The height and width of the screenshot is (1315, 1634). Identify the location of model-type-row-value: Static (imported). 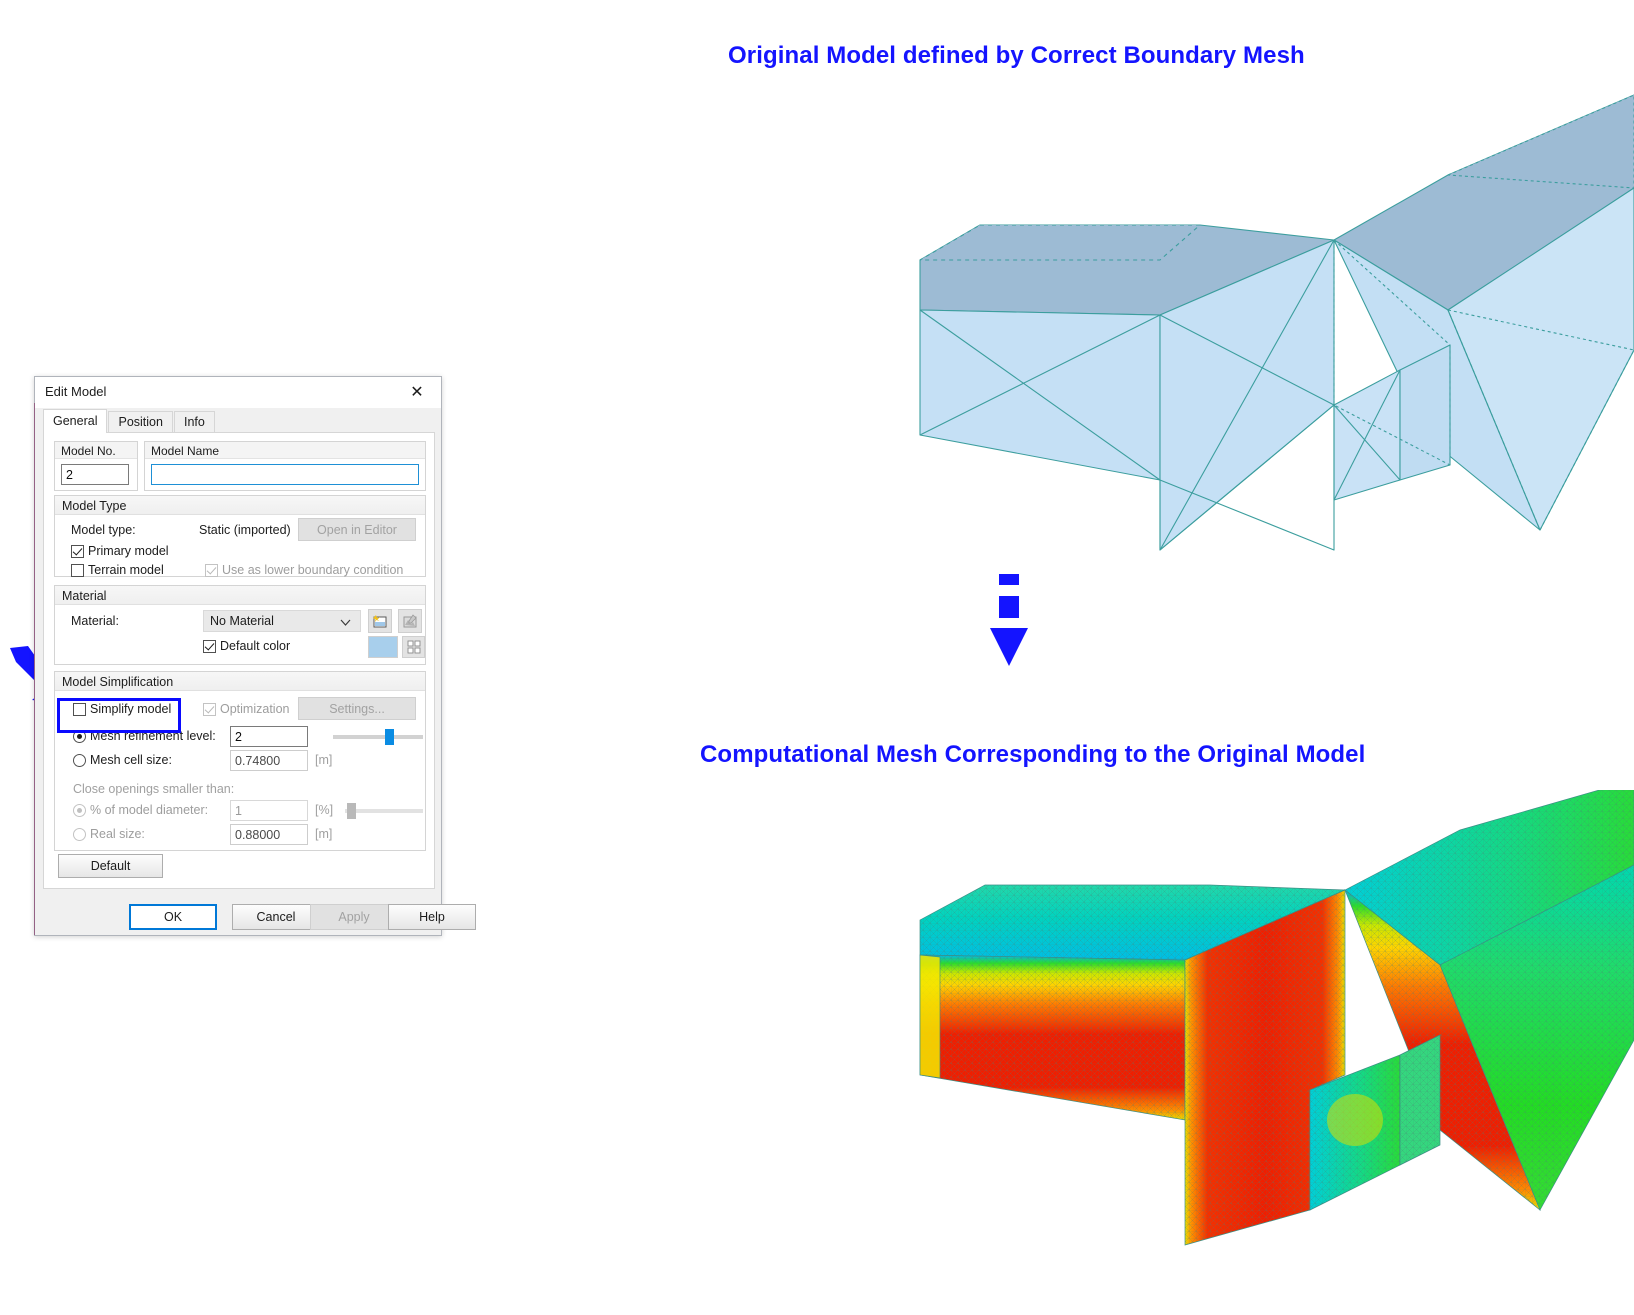
(245, 530).